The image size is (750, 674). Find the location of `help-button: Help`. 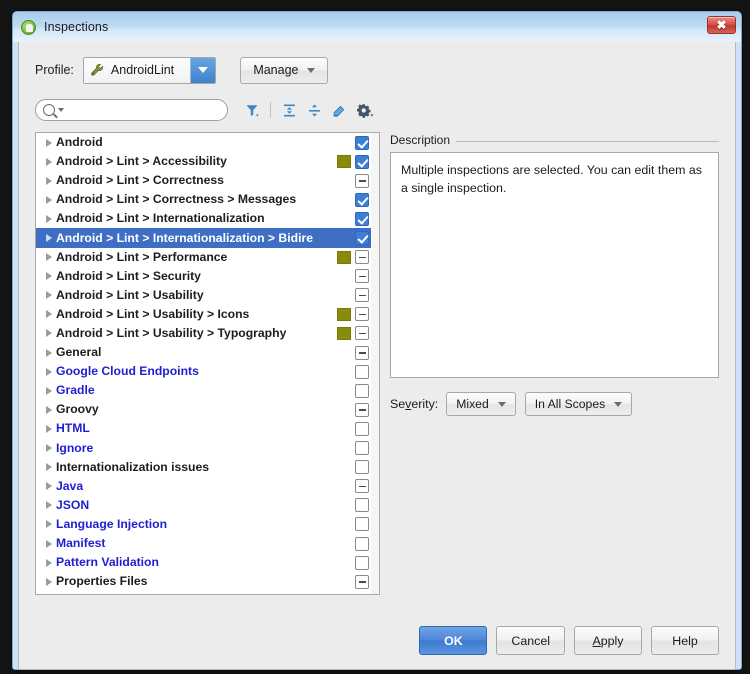

help-button: Help is located at coordinates (685, 640).